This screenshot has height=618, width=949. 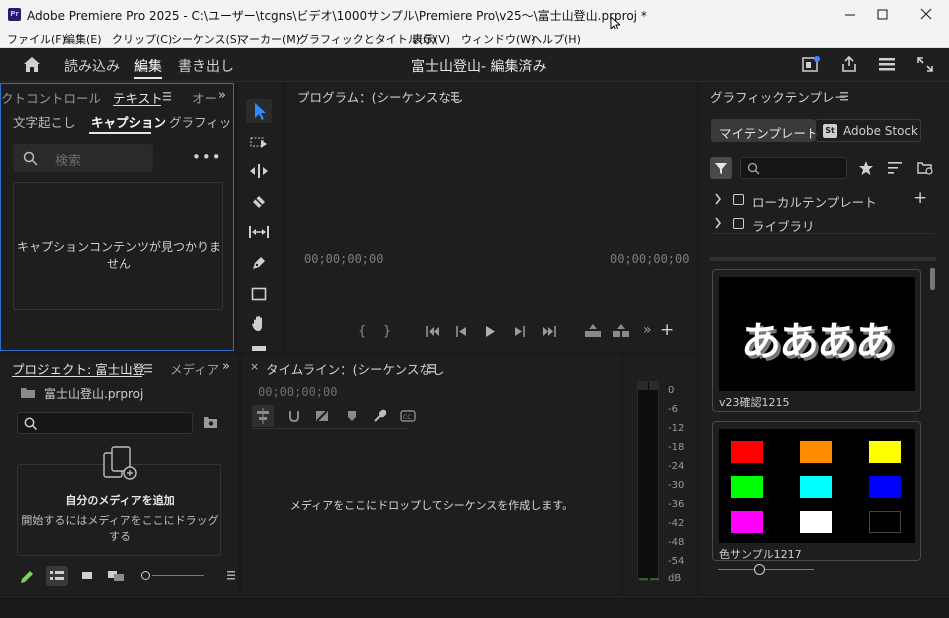 I want to click on template-search-input, so click(x=793, y=168).